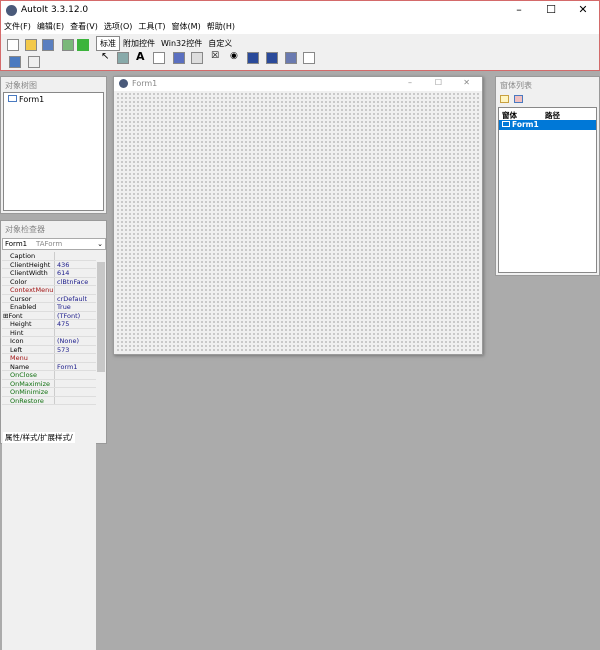 Image resolution: width=600 pixels, height=650 pixels. Describe the element at coordinates (186, 26) in the screenshot. I see `menu-form: 窗体(M)` at that location.